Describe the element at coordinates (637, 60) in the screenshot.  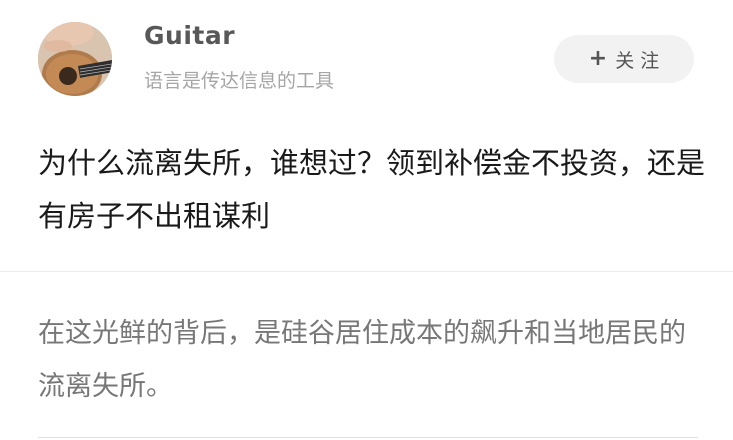
I see `follow-button-label: 关 注` at that location.